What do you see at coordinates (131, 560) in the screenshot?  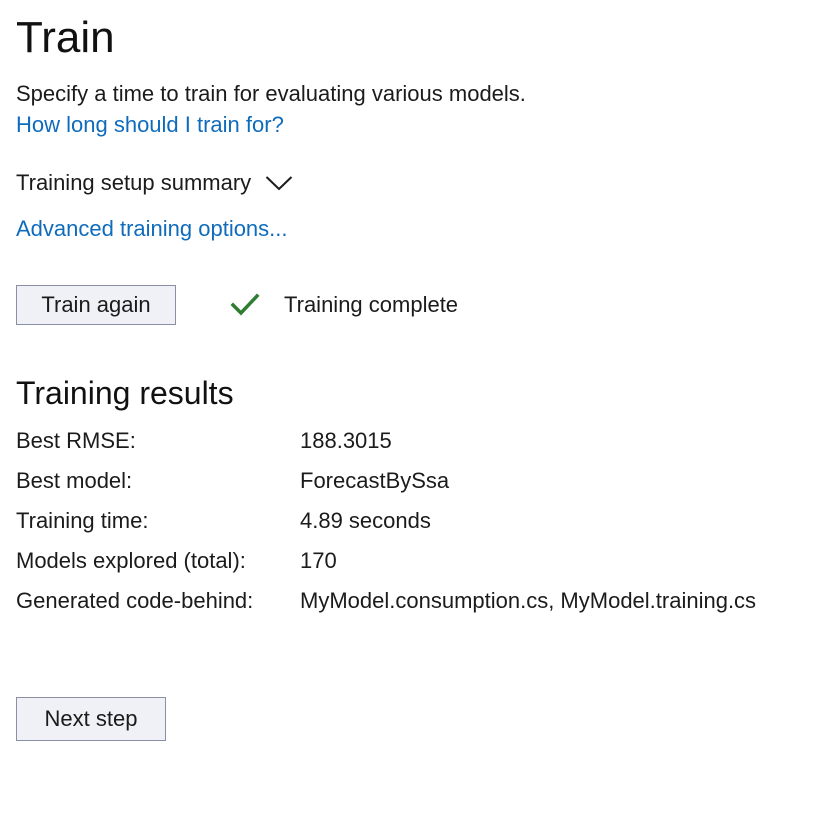 I see `result-label: Models explored (total):` at bounding box center [131, 560].